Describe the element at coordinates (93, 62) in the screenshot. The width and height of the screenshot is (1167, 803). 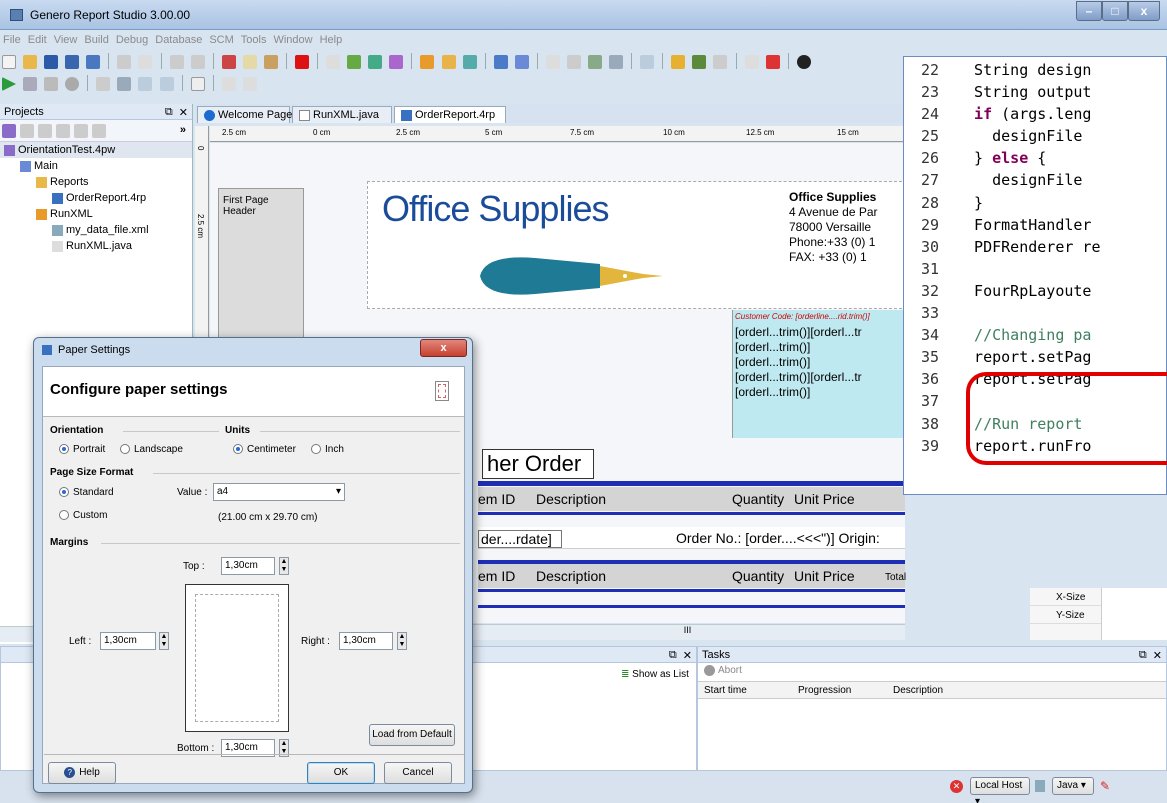
I see `save-all-icon` at that location.